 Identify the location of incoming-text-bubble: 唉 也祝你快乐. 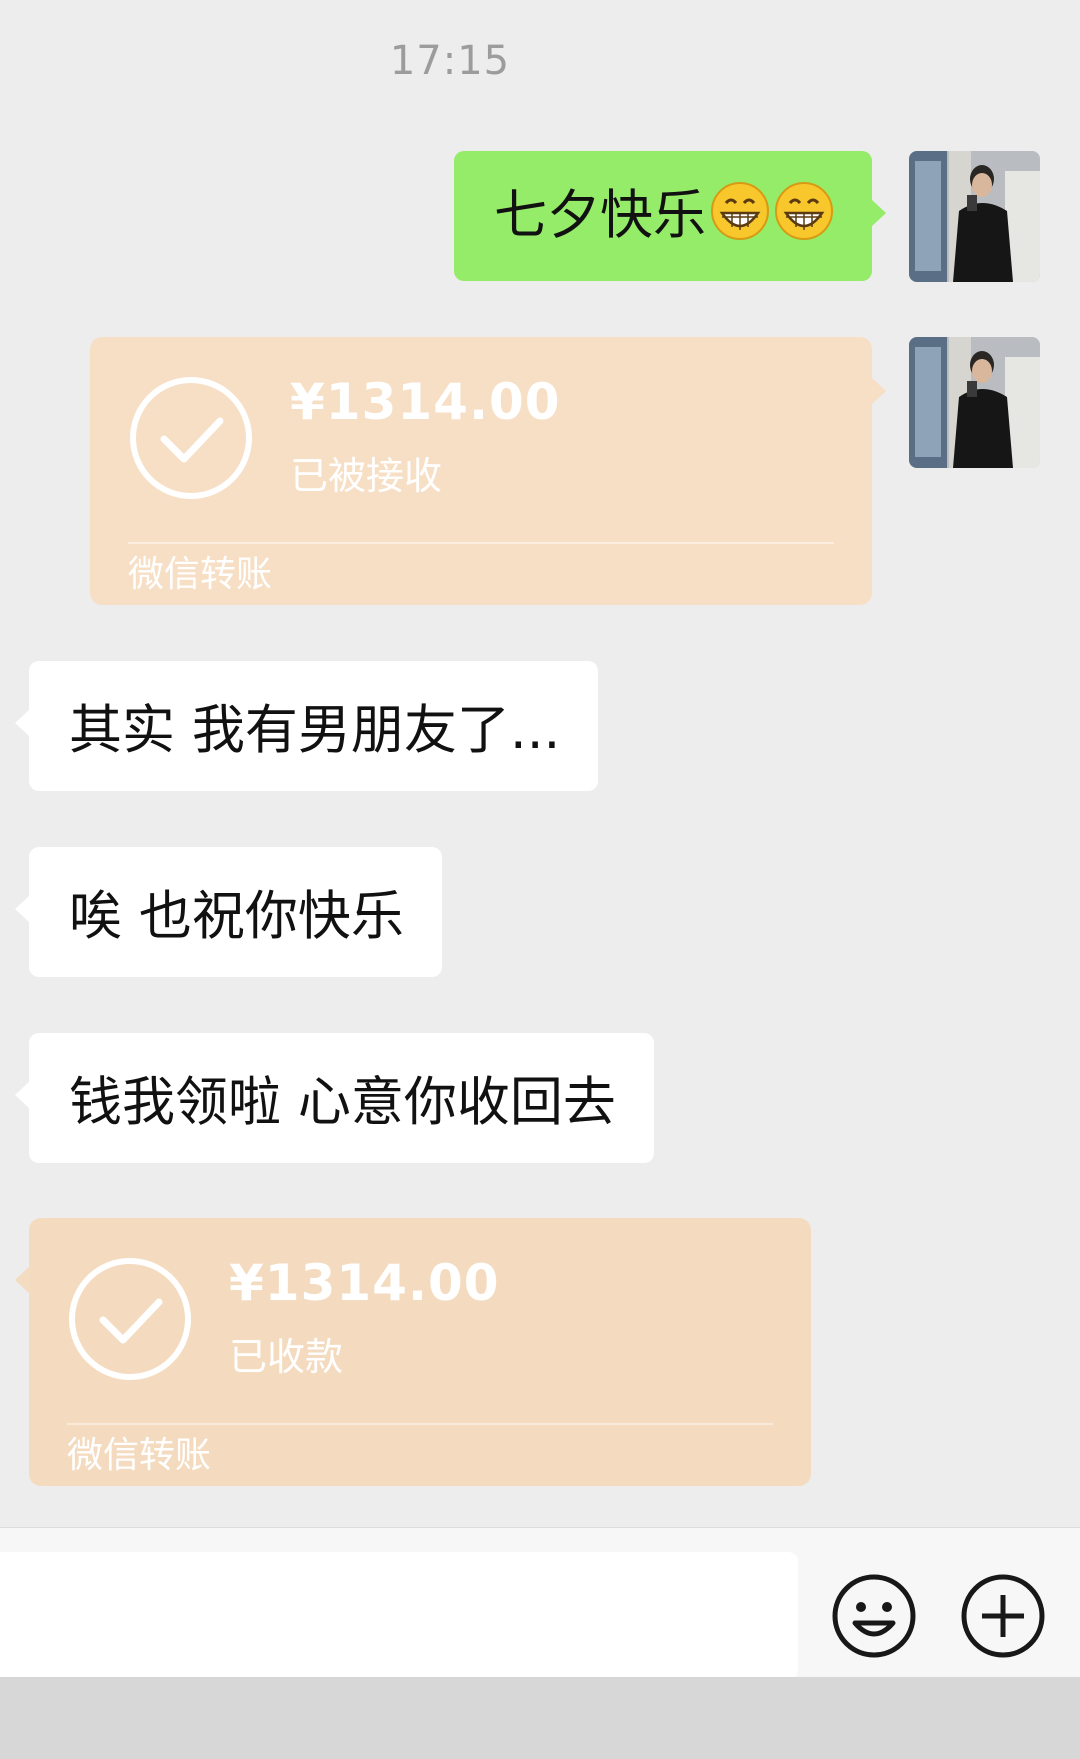
(228, 912).